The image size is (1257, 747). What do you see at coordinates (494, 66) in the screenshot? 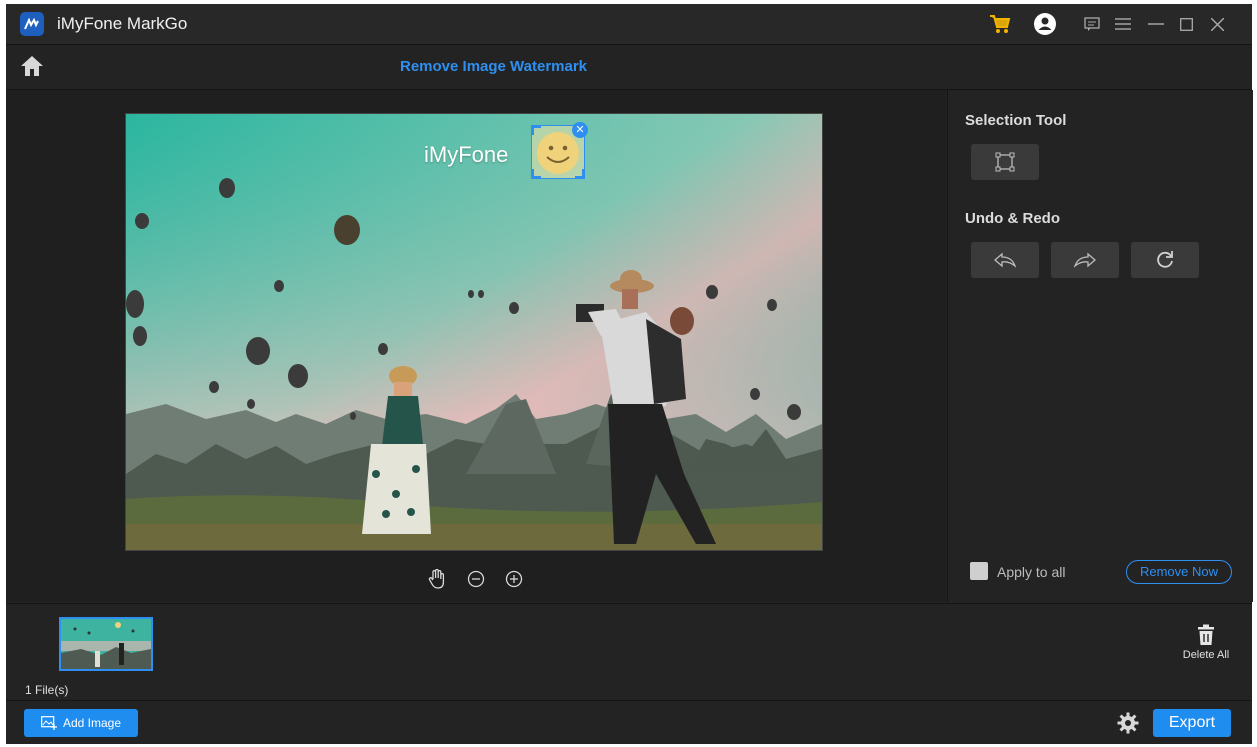
I see `page-title: Remove Image Watermark` at bounding box center [494, 66].